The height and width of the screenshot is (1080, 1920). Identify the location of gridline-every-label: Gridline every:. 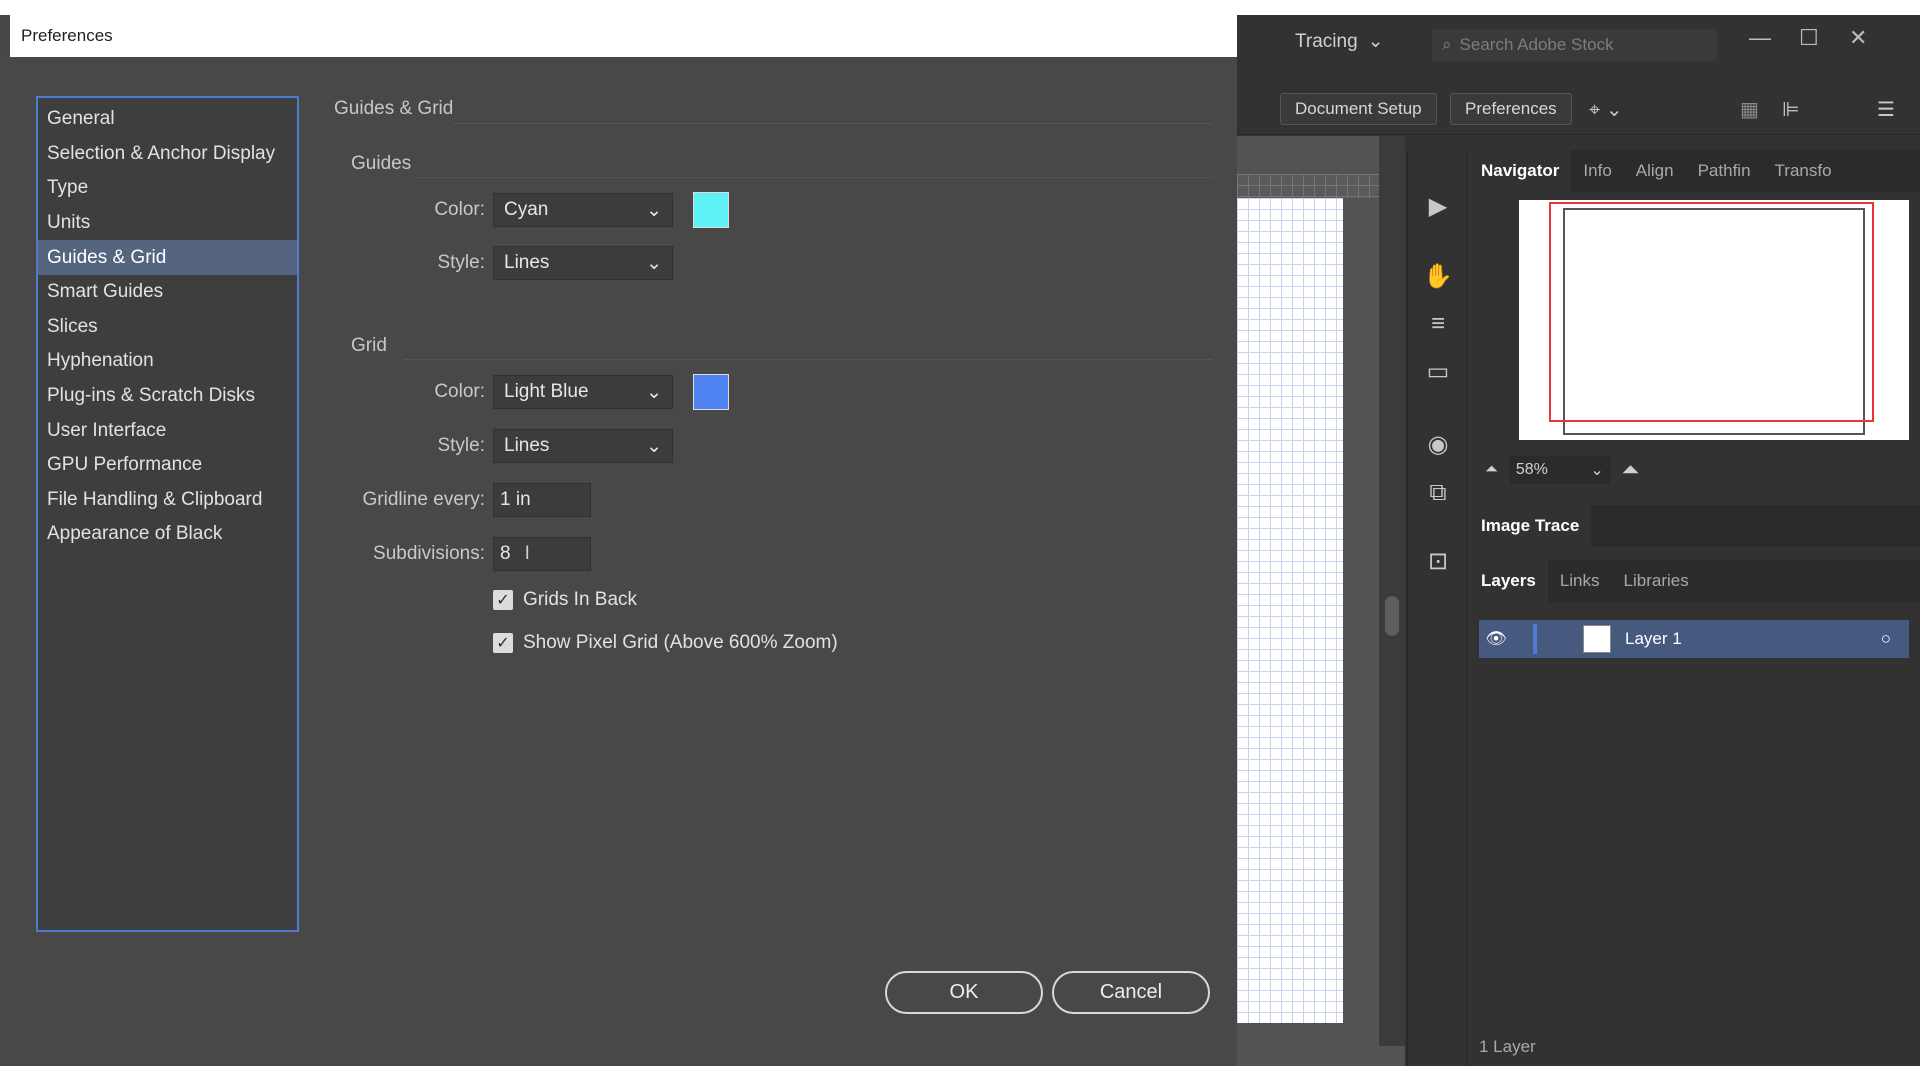
(424, 499).